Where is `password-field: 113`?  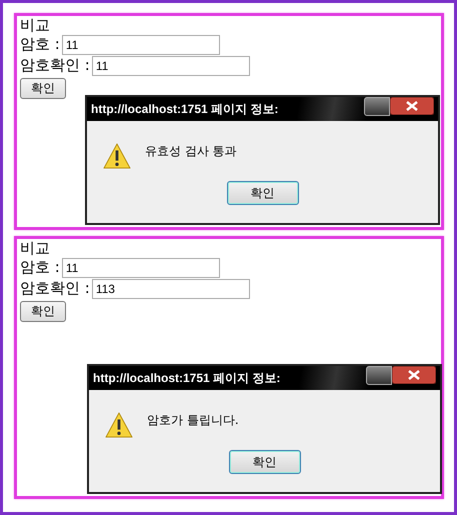
password-field: 113 is located at coordinates (171, 288).